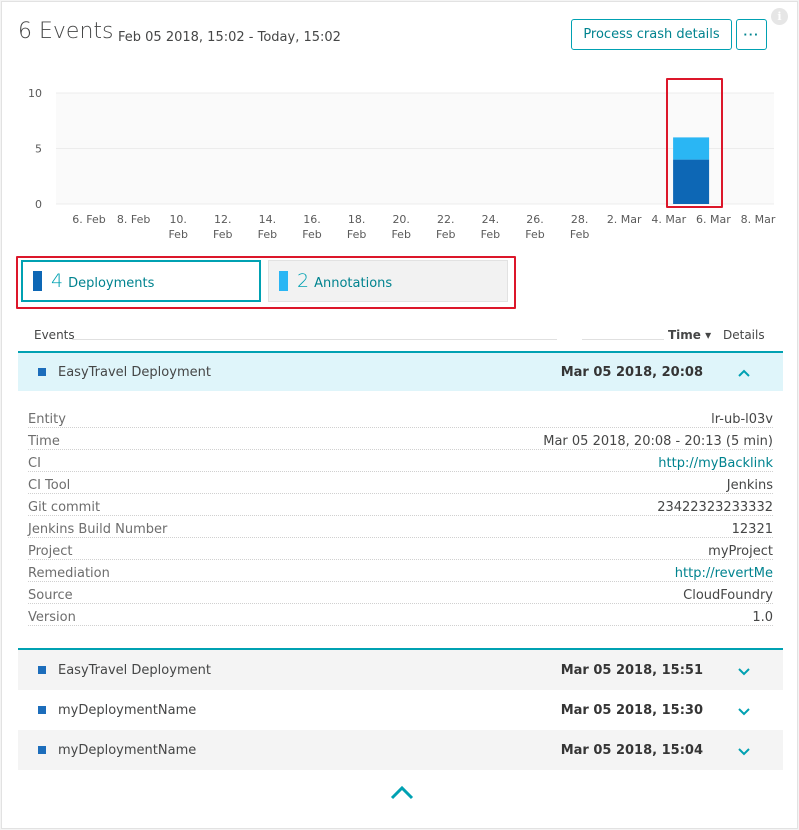 The image size is (799, 830). Describe the element at coordinates (100, 529) in the screenshot. I see `detail-key: Jenkins Build Number` at that location.